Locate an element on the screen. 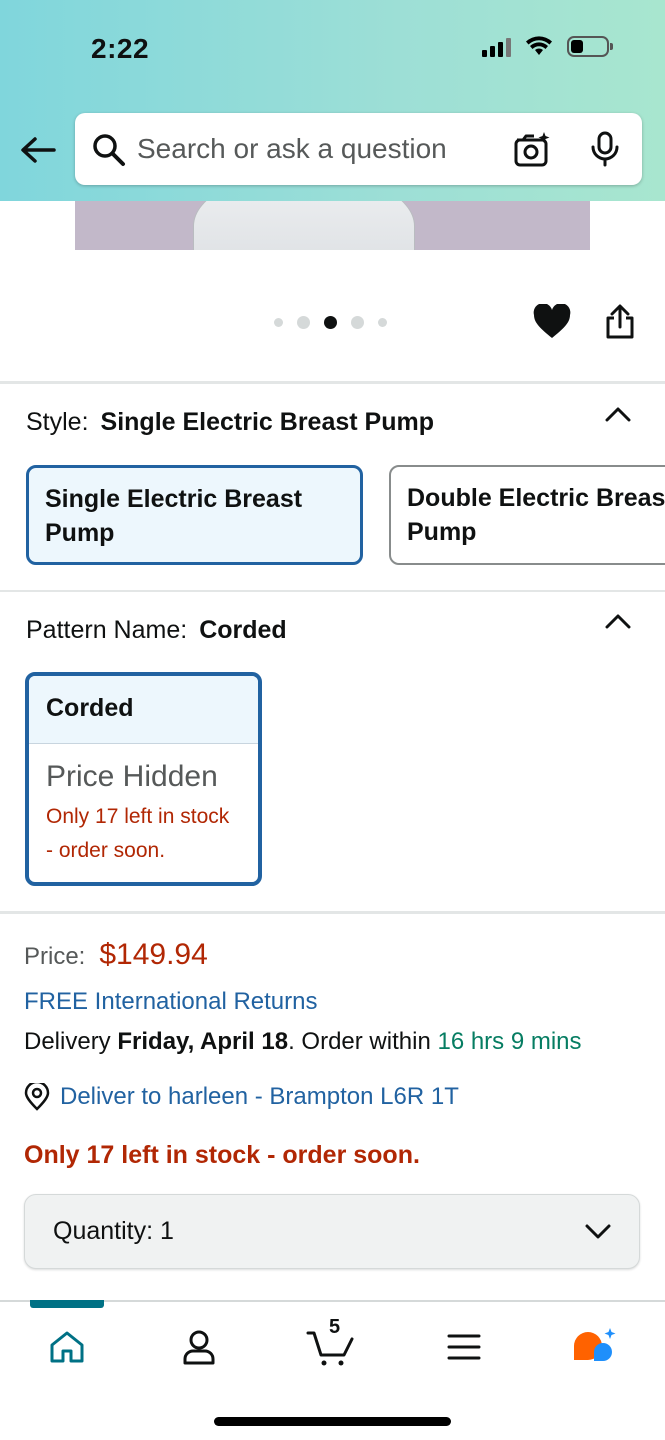 This screenshot has height=1440, width=665. pattern-label: Pattern Name: is located at coordinates (107, 630).